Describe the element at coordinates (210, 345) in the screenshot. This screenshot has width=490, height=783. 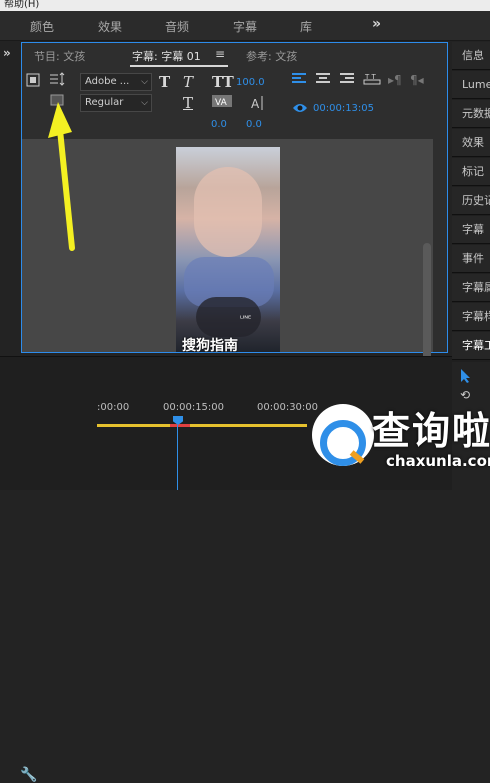
I see `caption-text: 搜狗指南` at that location.